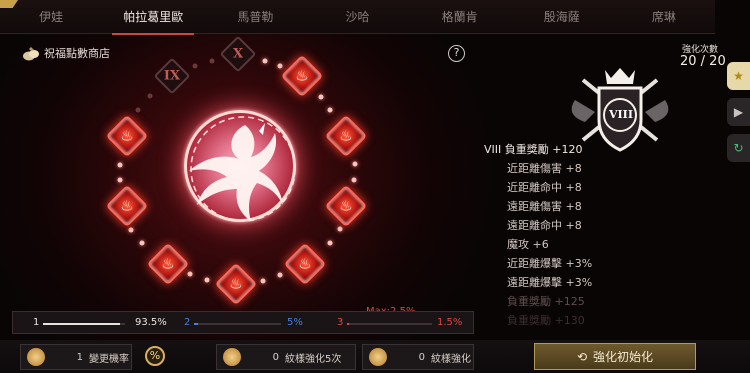 This screenshot has height=373, width=750. I want to click on locked-node-ix: IX, so click(172, 76).